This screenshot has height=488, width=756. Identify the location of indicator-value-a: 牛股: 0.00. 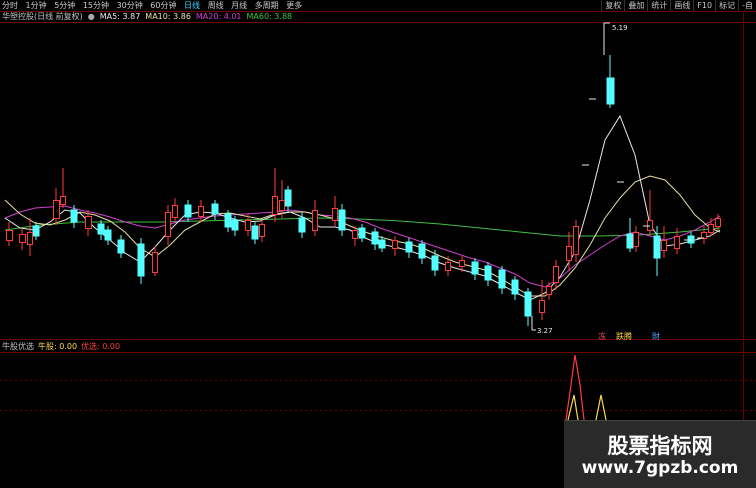
(58, 346).